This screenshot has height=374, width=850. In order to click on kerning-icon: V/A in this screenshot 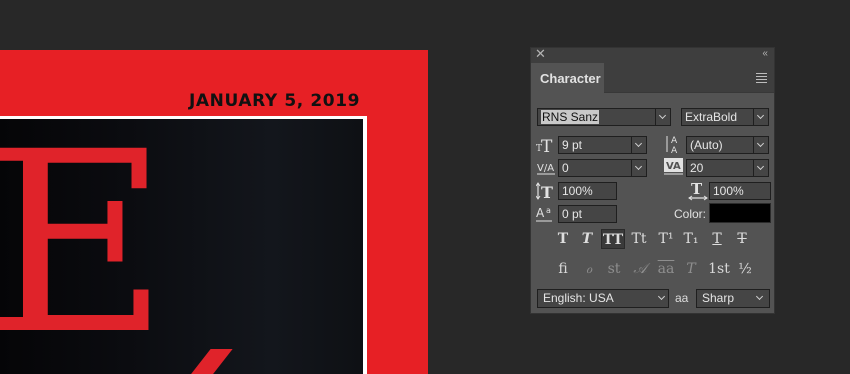, I will do `click(547, 169)`.